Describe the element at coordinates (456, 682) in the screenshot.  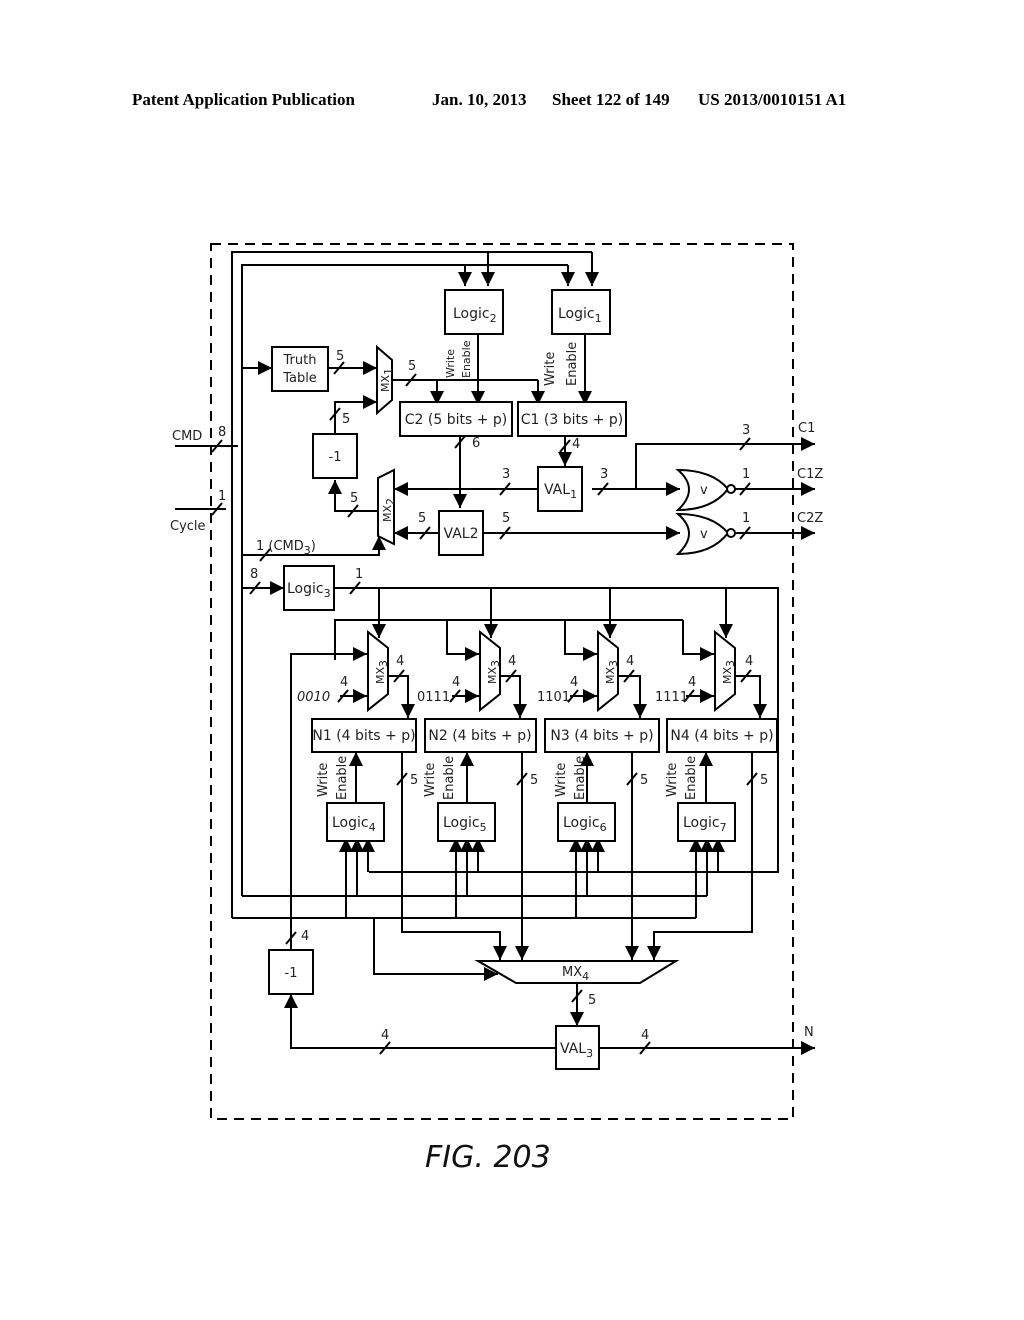
I see `width-const-2: 4` at that location.